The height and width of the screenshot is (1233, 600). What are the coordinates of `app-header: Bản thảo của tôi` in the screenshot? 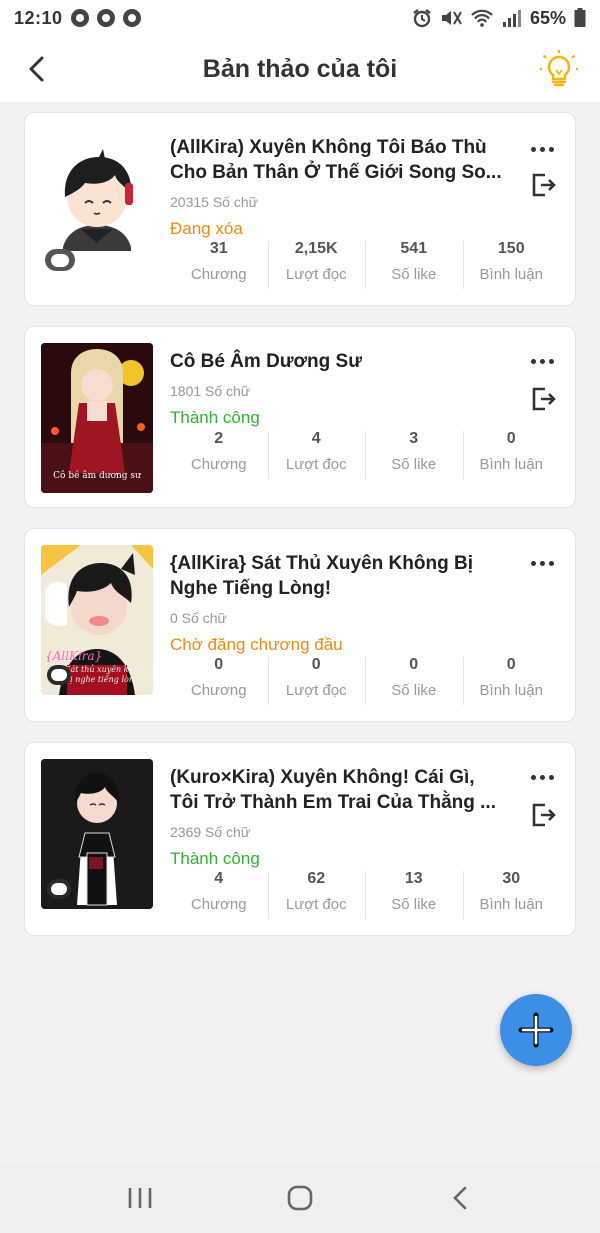 It's located at (300, 69).